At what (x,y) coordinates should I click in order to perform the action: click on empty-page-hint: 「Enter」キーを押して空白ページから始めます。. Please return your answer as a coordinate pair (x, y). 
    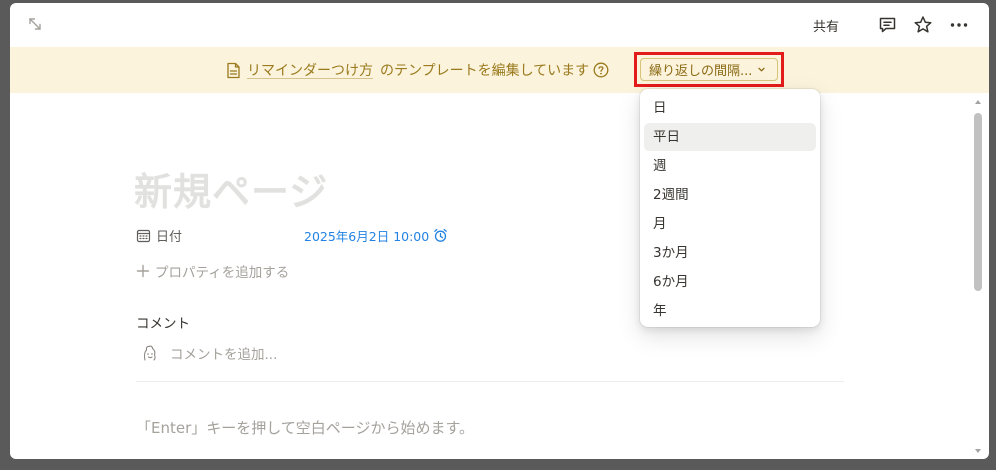
    Looking at the image, I should click on (305, 428).